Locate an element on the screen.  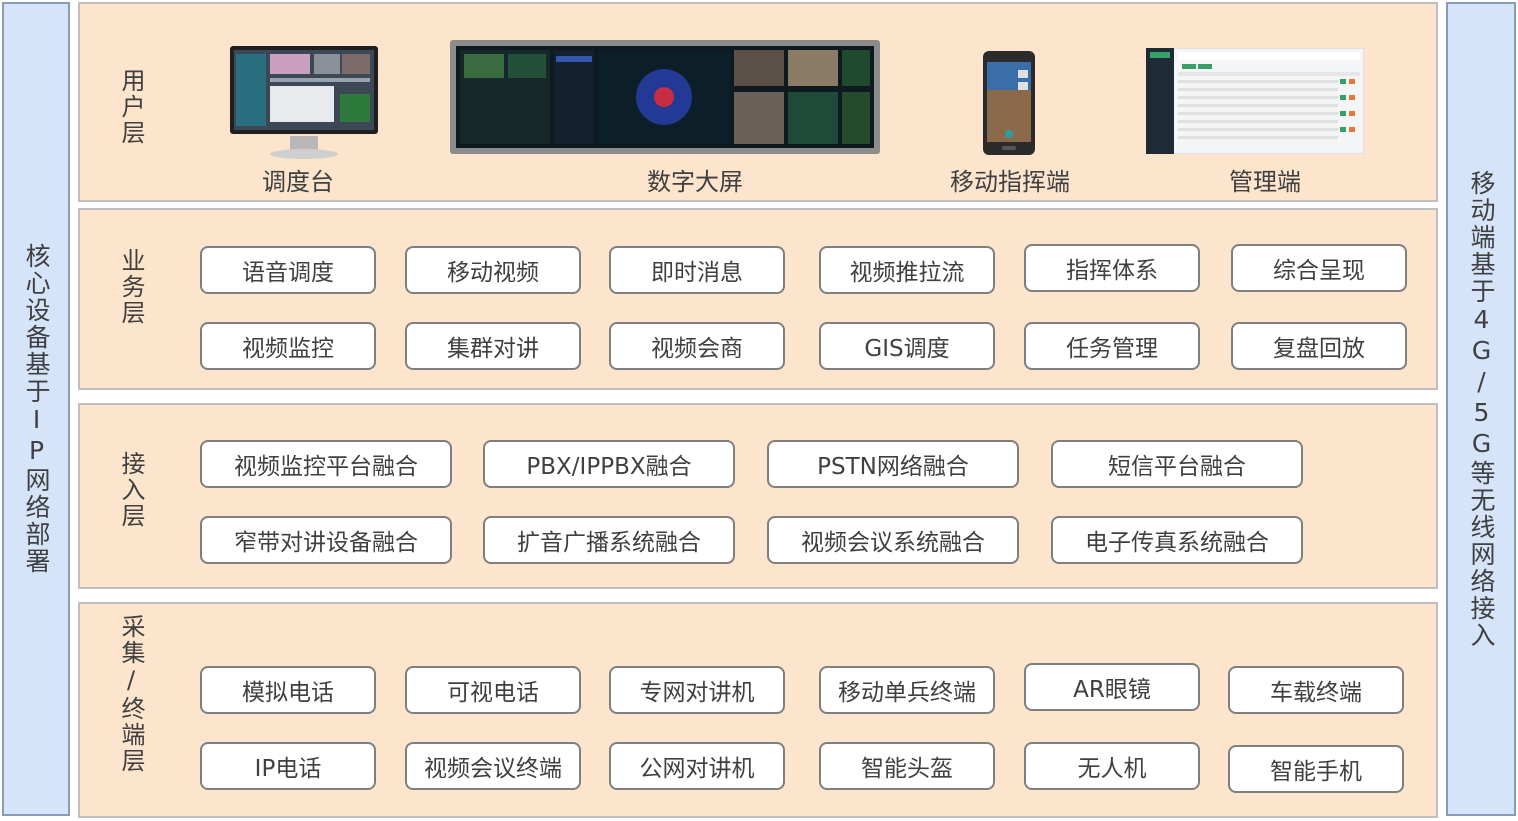
business-box: 指挥体系 is located at coordinates (1112, 268).